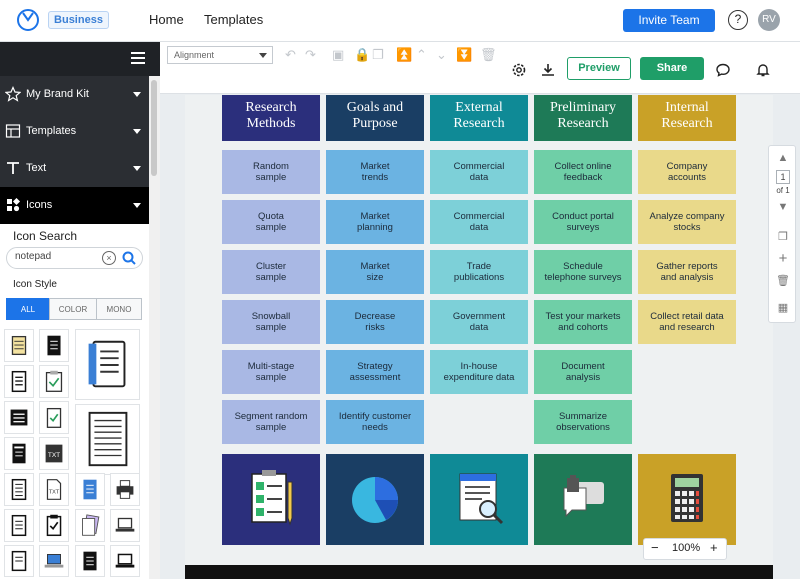  What do you see at coordinates (583, 222) in the screenshot?
I see `column-cell: Conduct portal surveys` at bounding box center [583, 222].